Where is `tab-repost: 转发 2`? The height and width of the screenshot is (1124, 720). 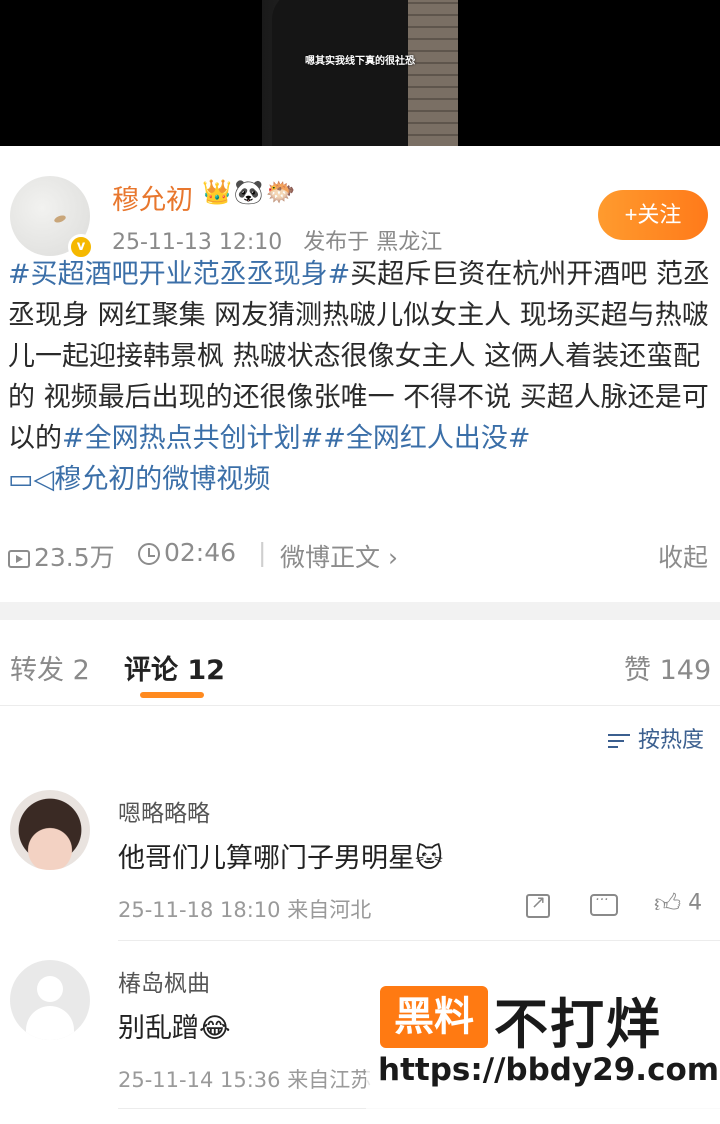
tab-repost: 转发 2 is located at coordinates (50, 667).